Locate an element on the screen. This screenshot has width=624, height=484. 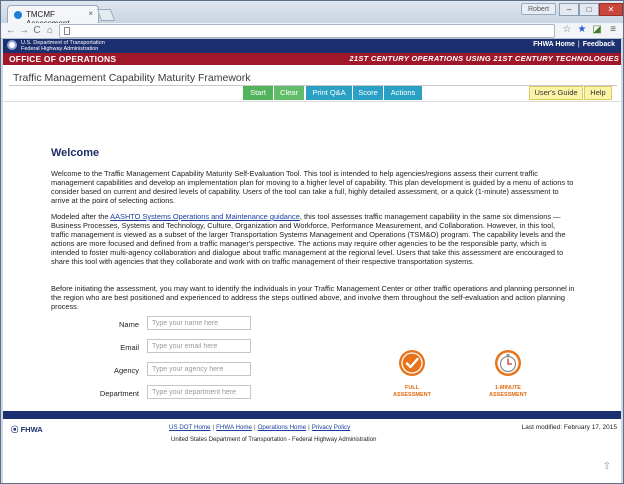
actions-button: Actions is located at coordinates (403, 93).